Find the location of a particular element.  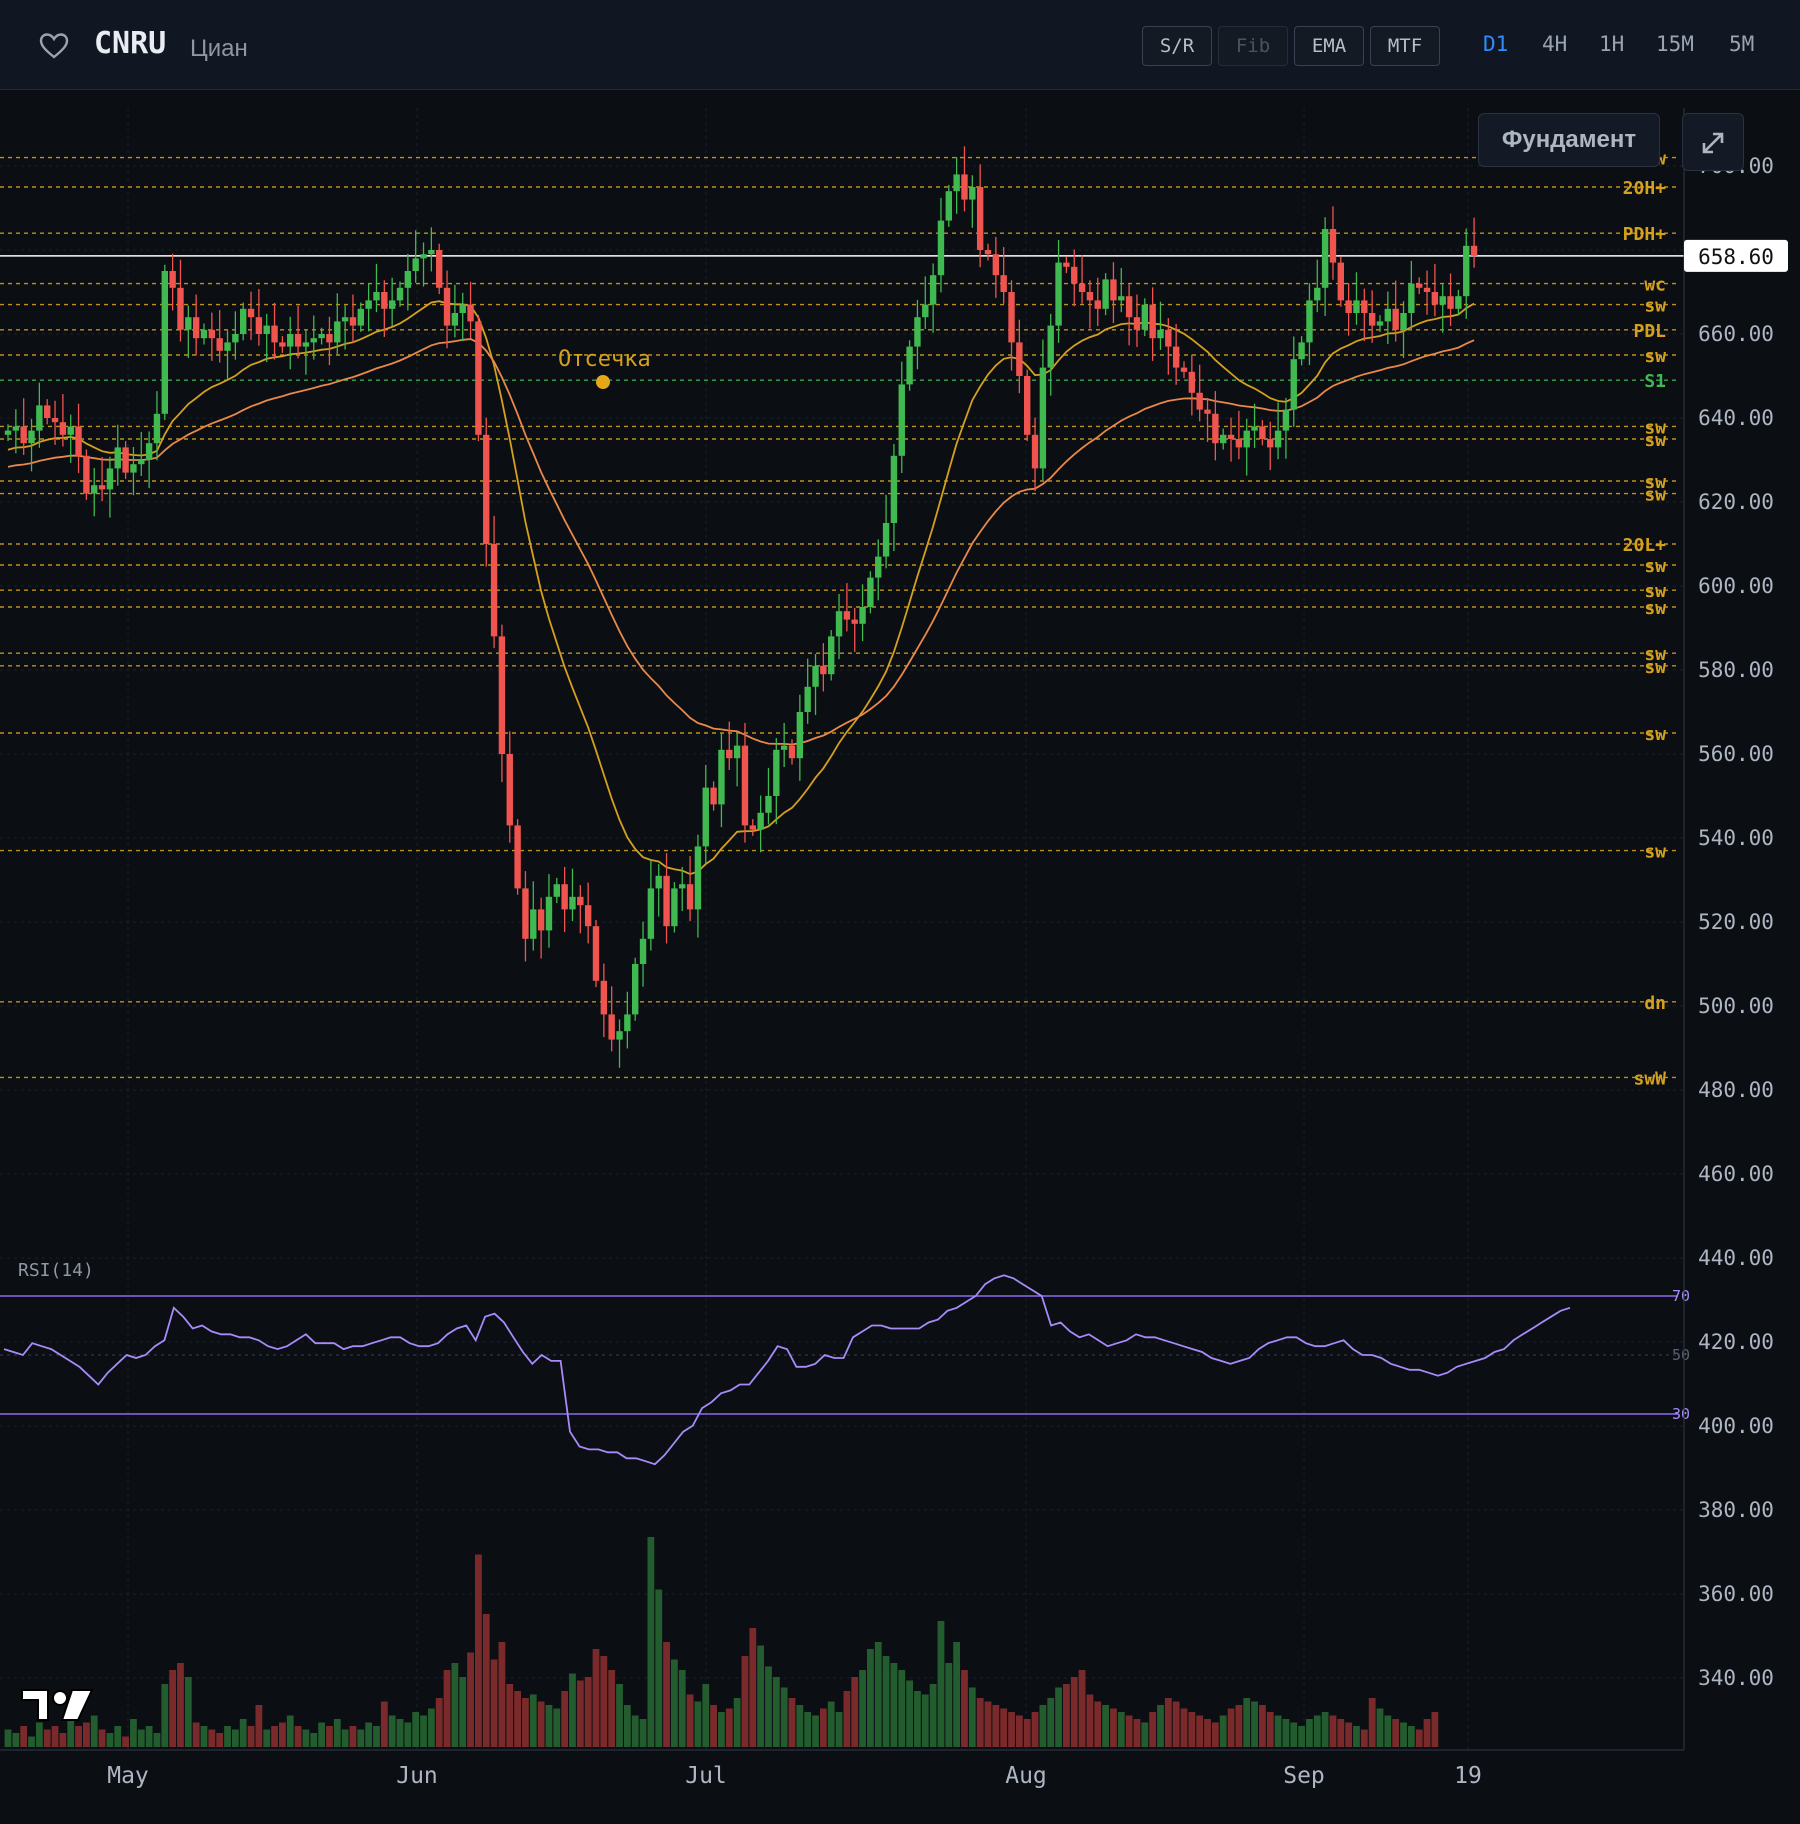

timeframe-4h: 4H is located at coordinates (1554, 44).